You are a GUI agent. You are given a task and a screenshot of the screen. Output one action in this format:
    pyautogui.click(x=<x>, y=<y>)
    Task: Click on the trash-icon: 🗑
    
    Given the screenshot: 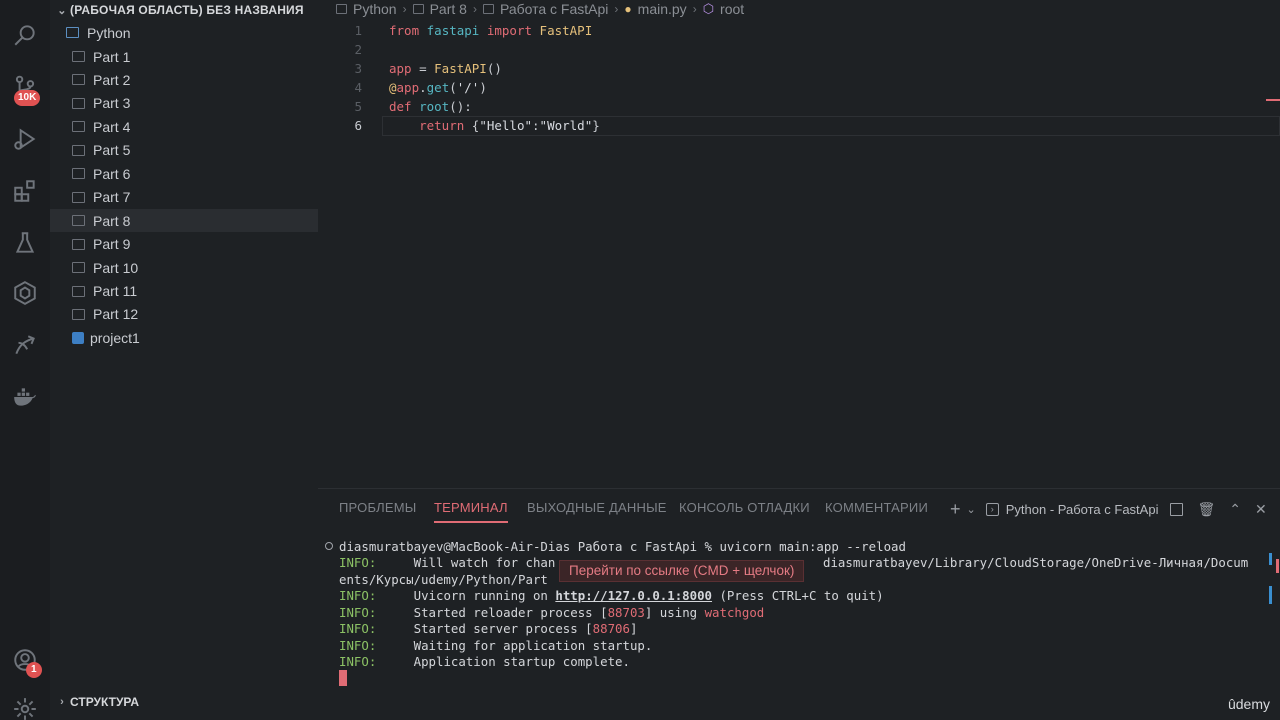 What is the action you would take?
    pyautogui.click(x=1206, y=509)
    